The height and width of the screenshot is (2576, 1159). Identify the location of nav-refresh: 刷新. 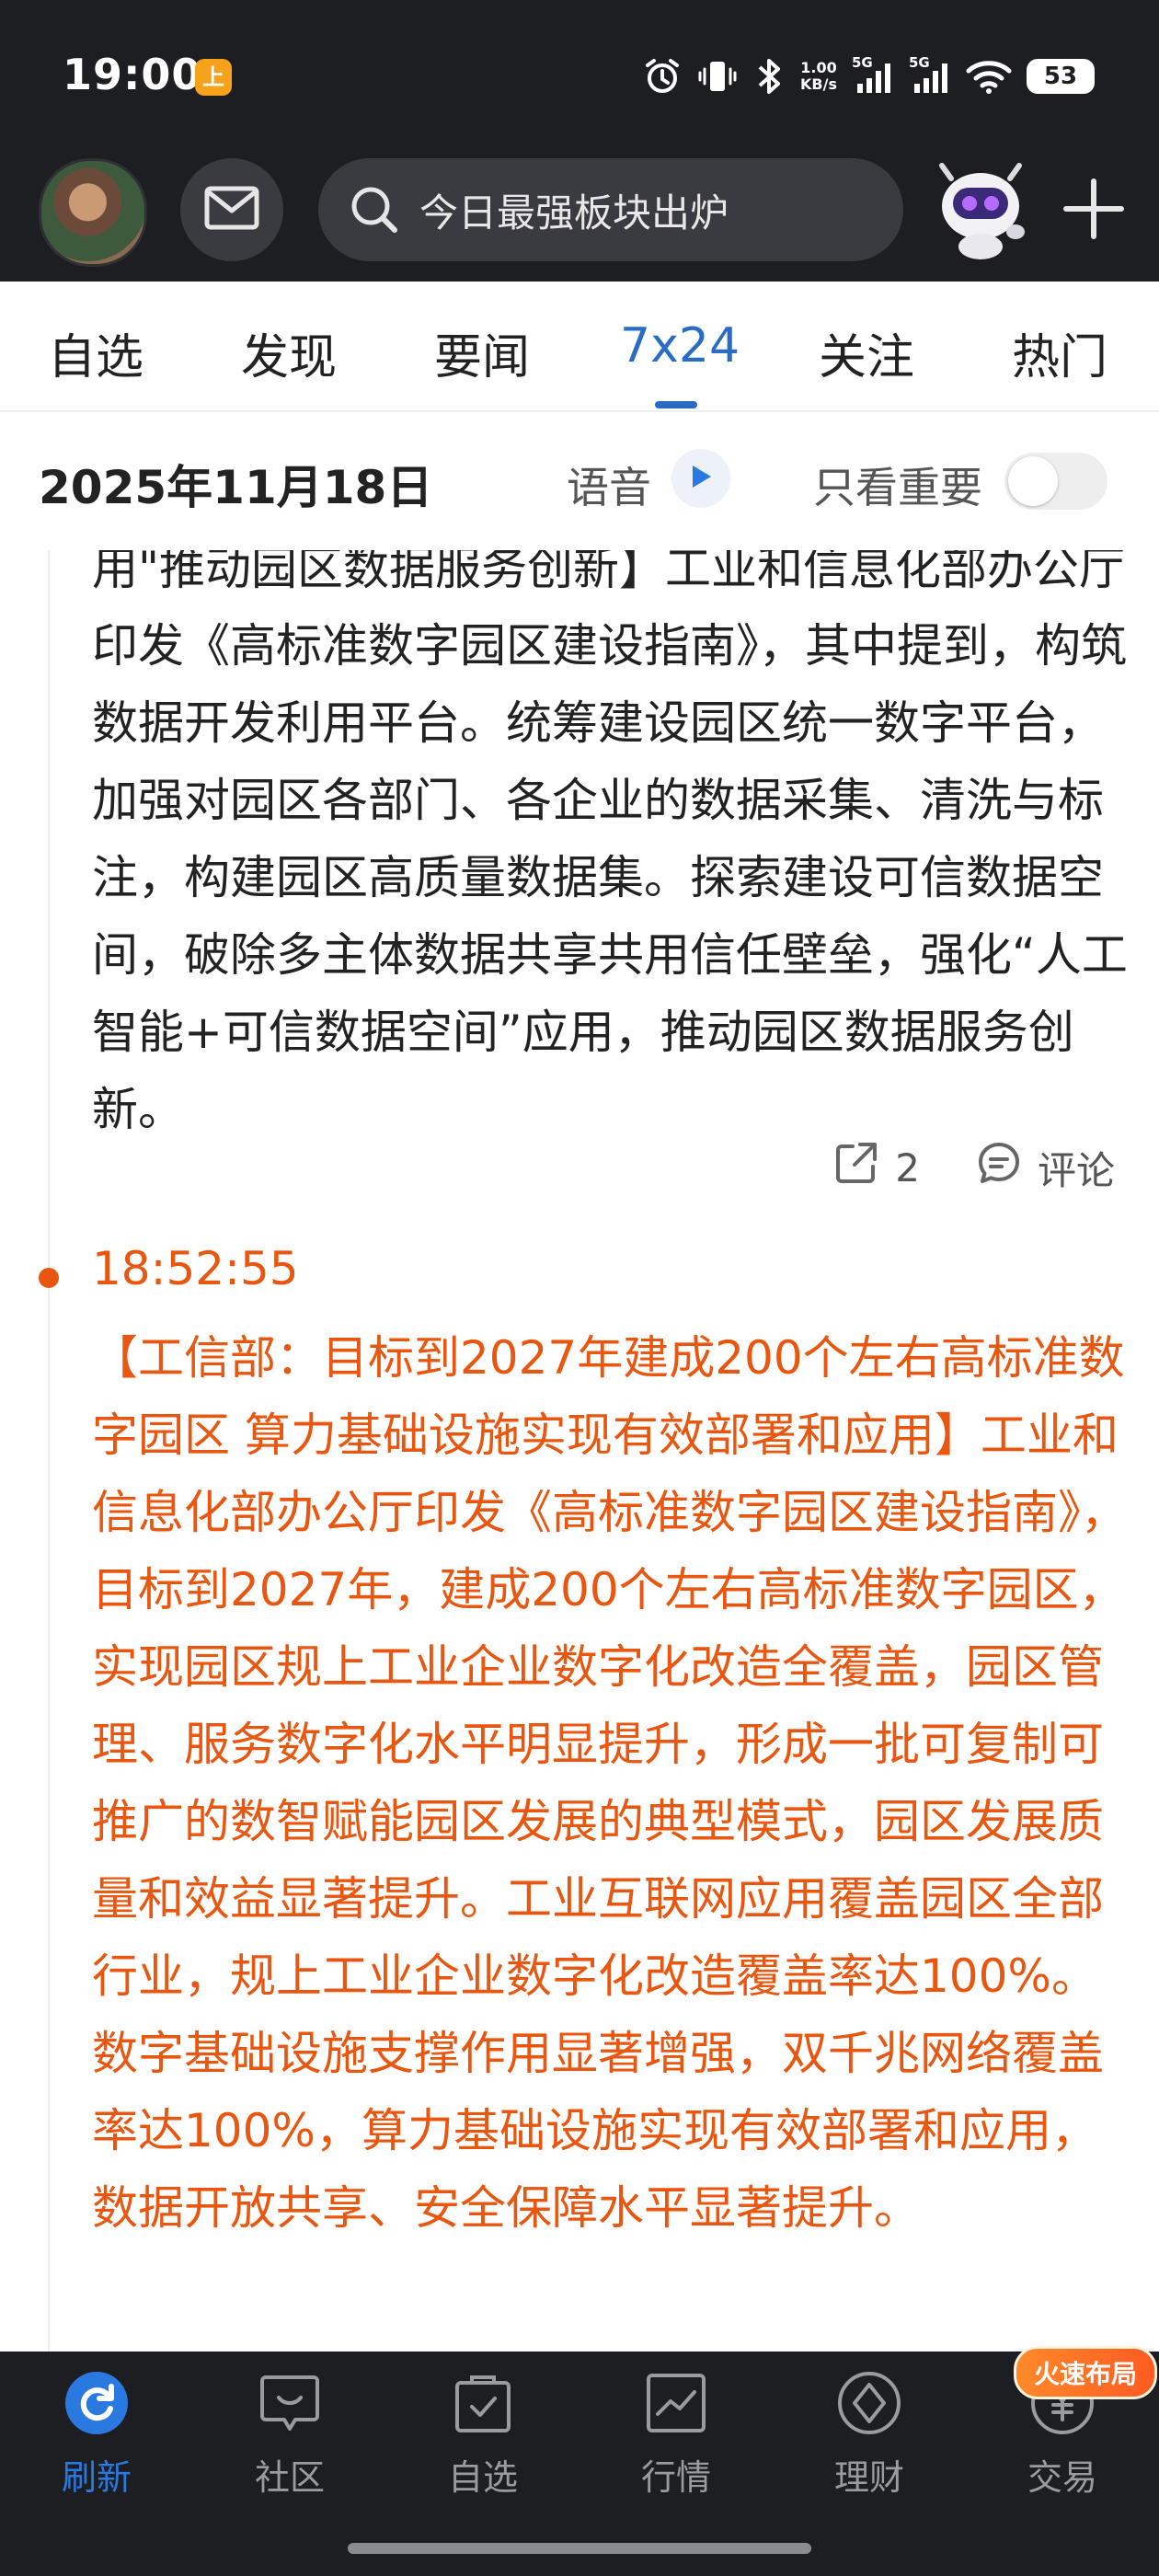
(96, 2435).